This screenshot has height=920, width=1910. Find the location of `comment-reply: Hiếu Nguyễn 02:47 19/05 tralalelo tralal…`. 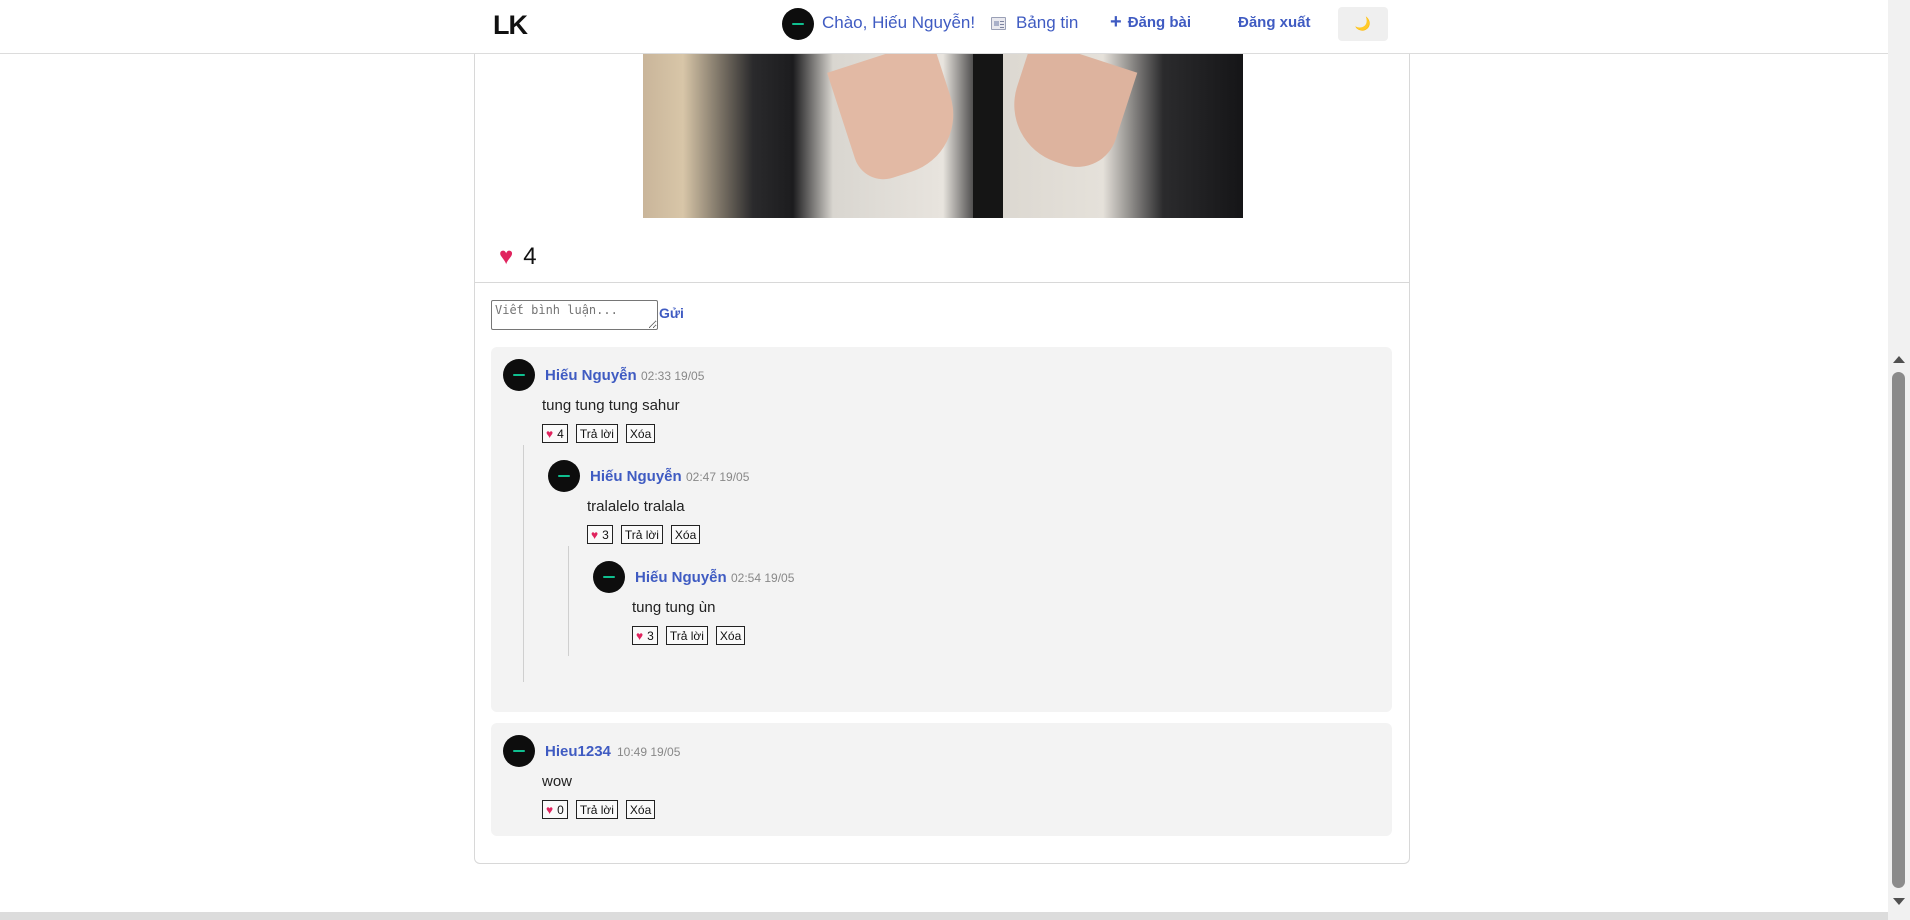

comment-reply: Hiếu Nguyễn 02:47 19/05 tralalelo tralal… is located at coordinates (963, 510).